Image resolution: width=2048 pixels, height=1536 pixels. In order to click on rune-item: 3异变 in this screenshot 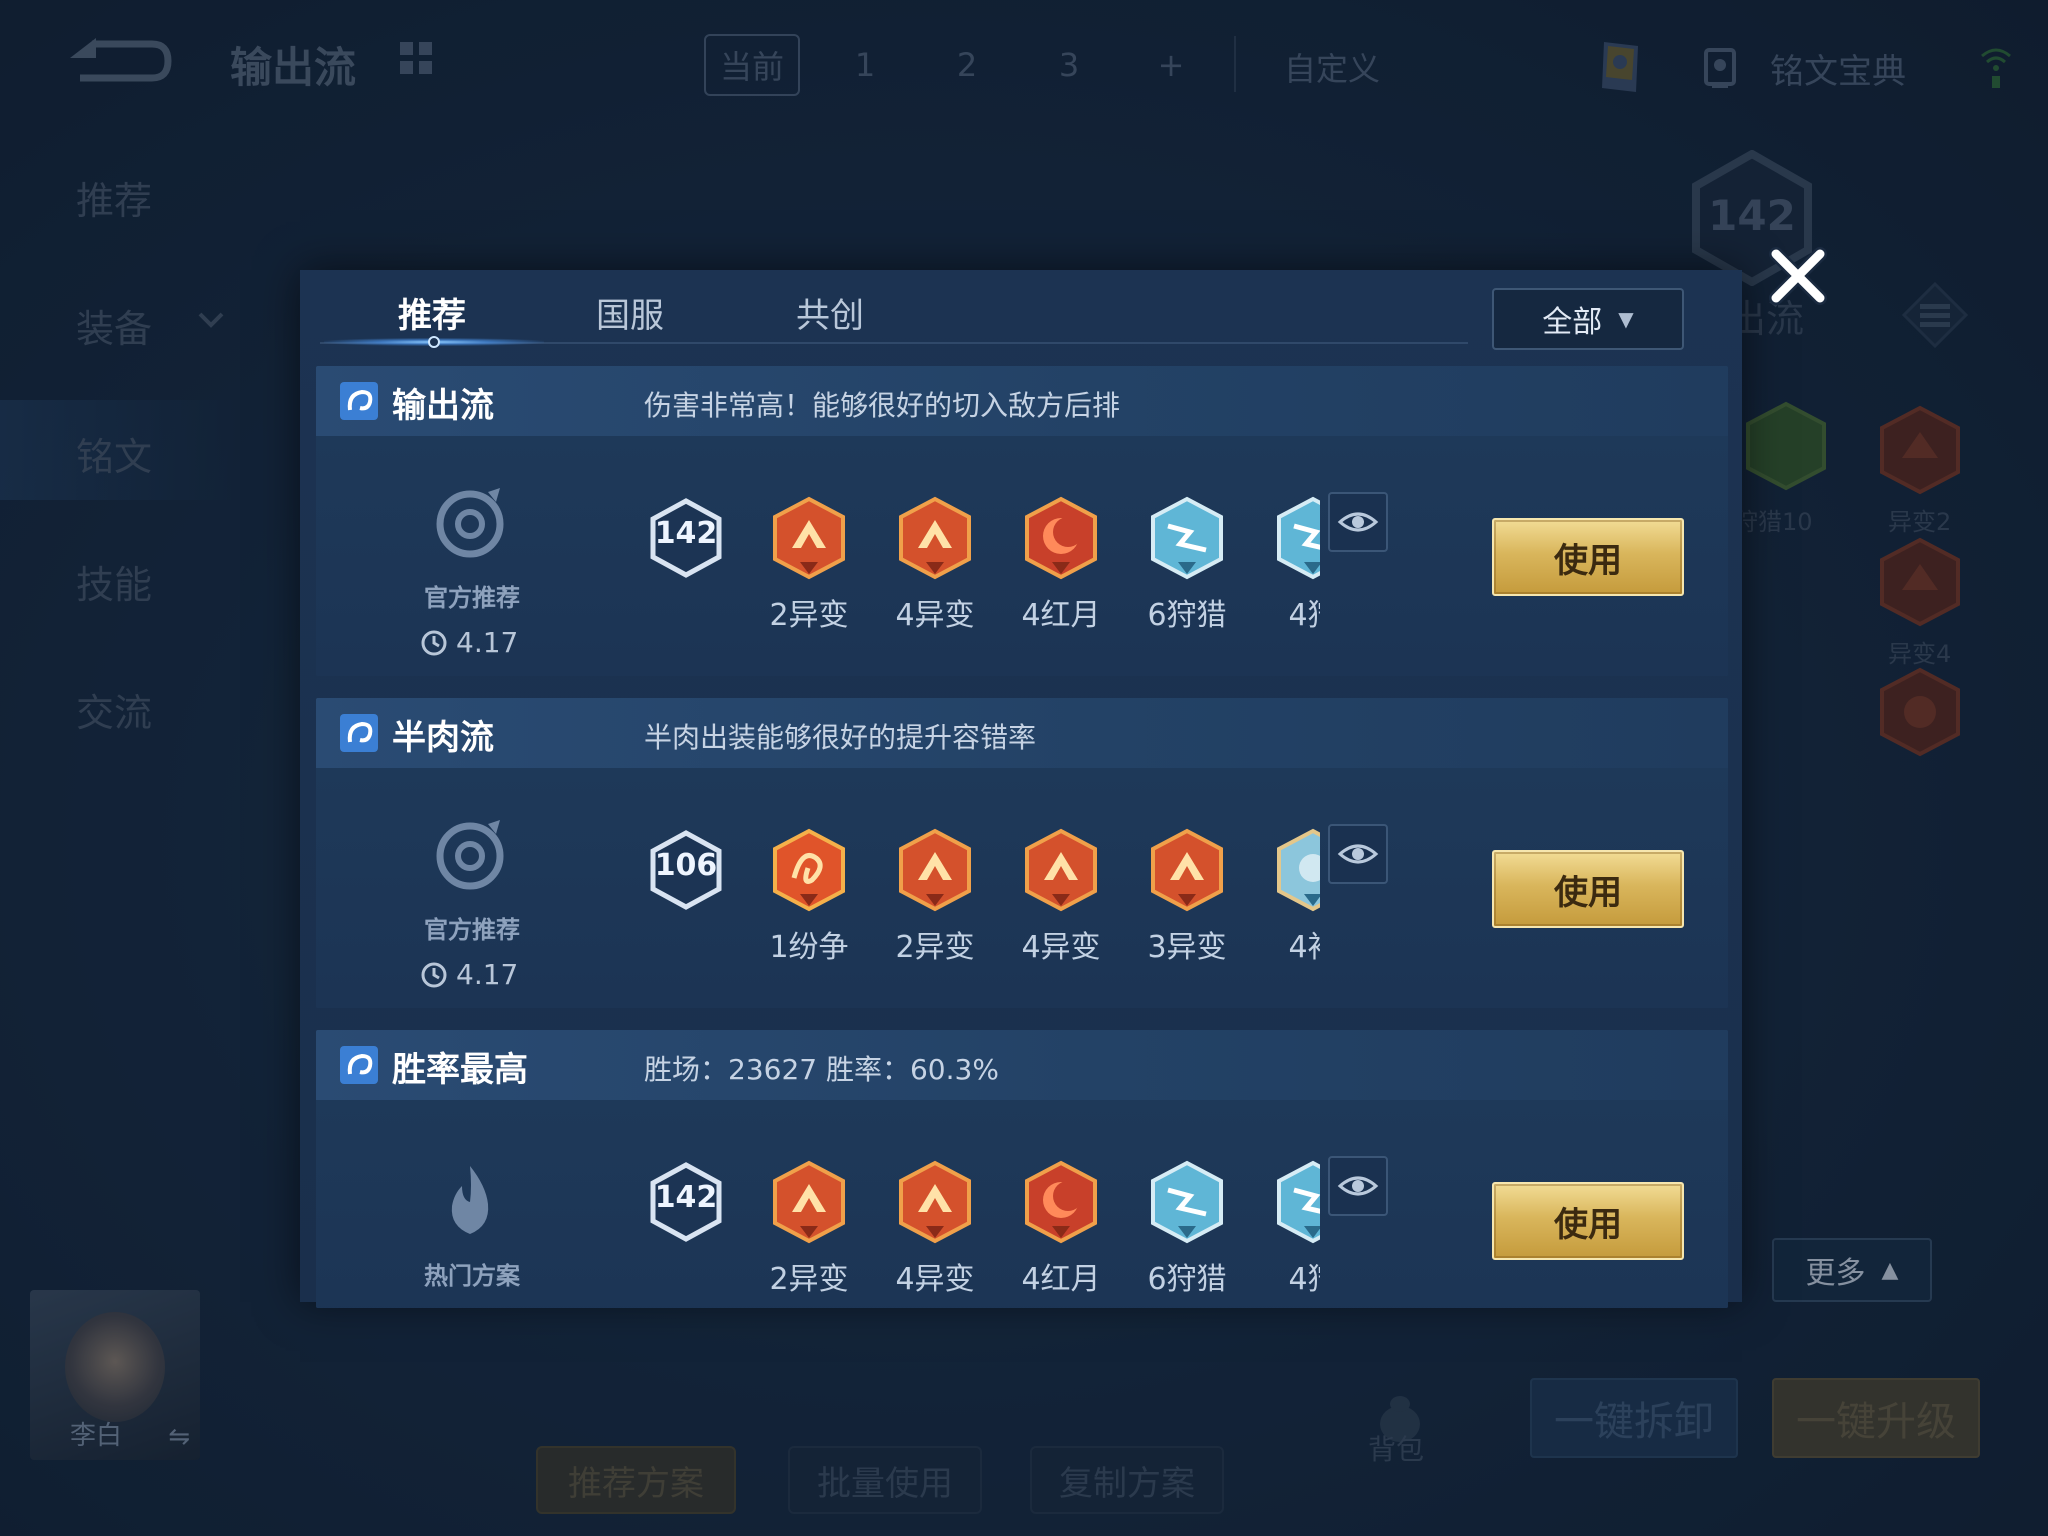, I will do `click(1187, 903)`.